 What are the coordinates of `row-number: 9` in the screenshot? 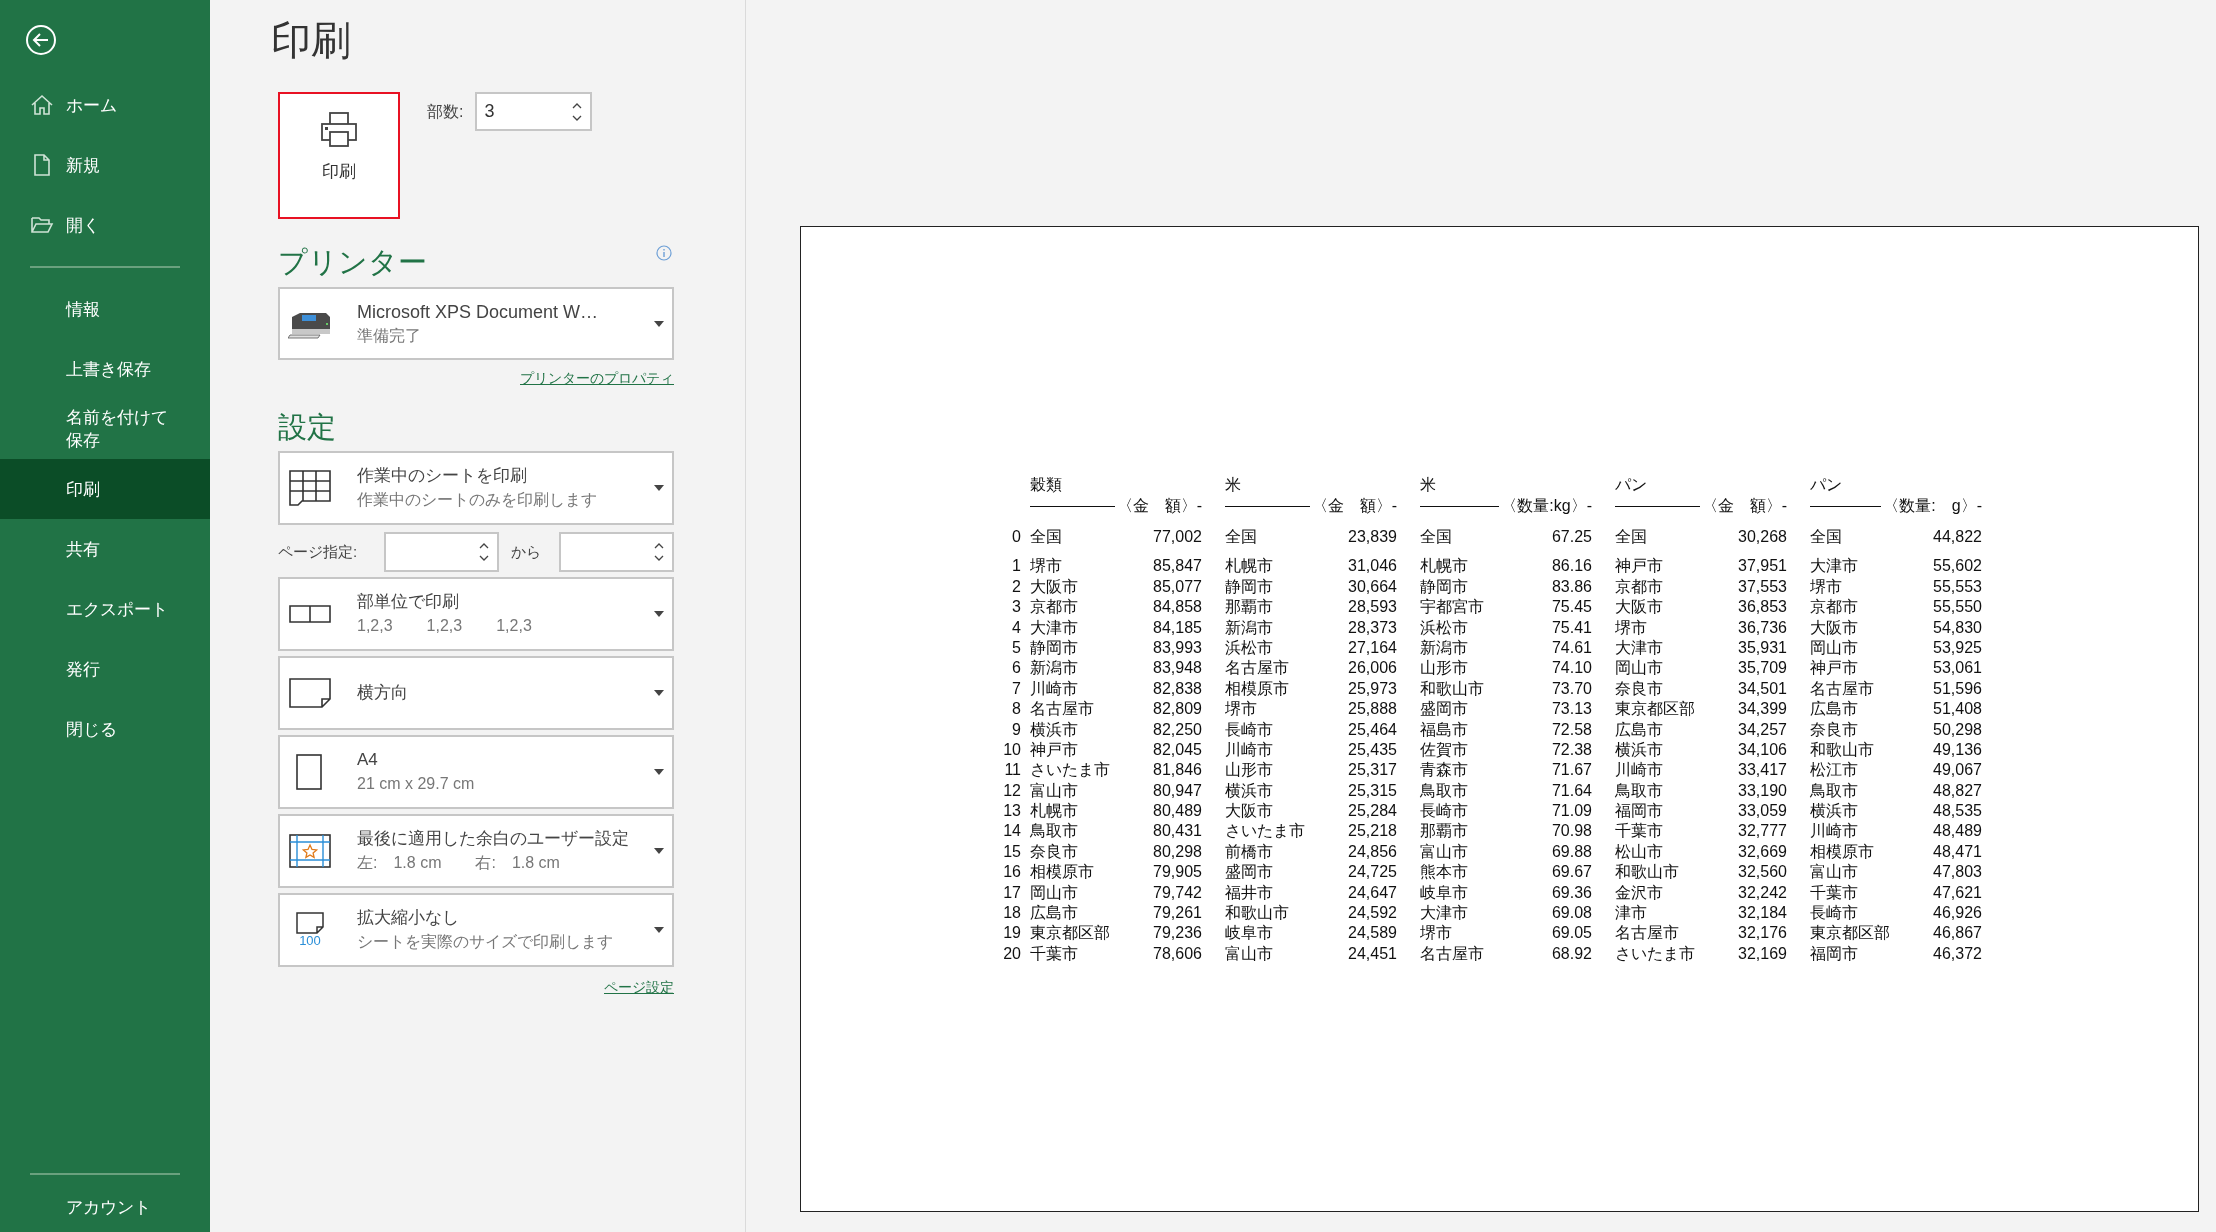 It's located at (1016, 729).